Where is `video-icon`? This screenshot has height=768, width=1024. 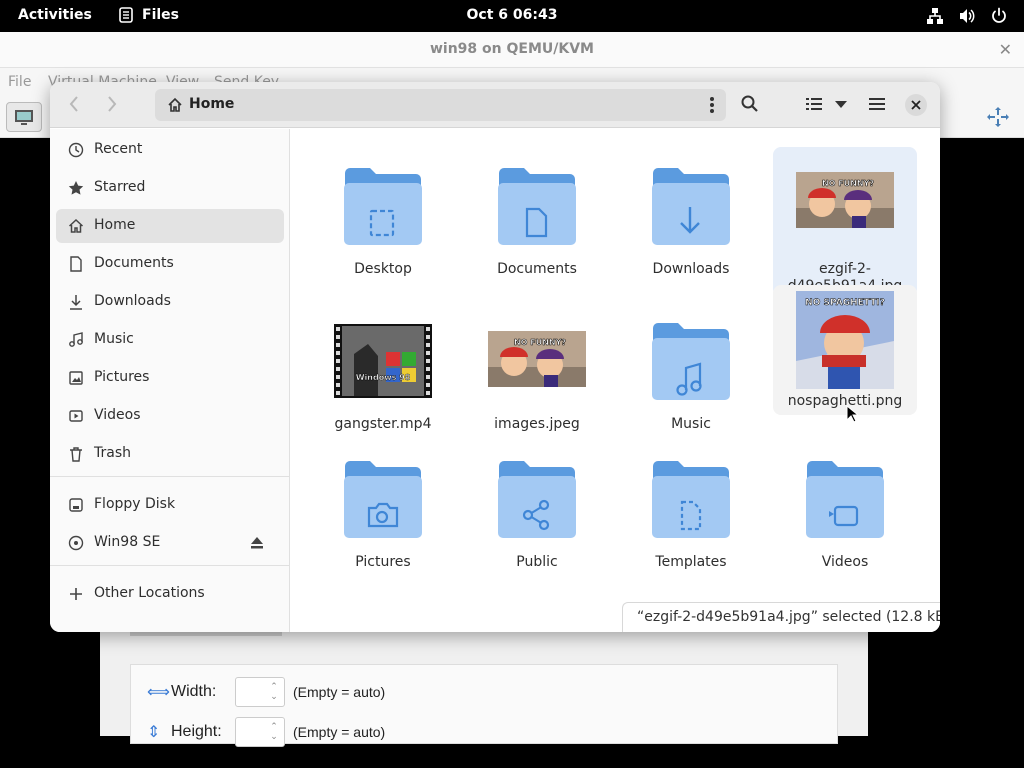 video-icon is located at coordinates (76, 416).